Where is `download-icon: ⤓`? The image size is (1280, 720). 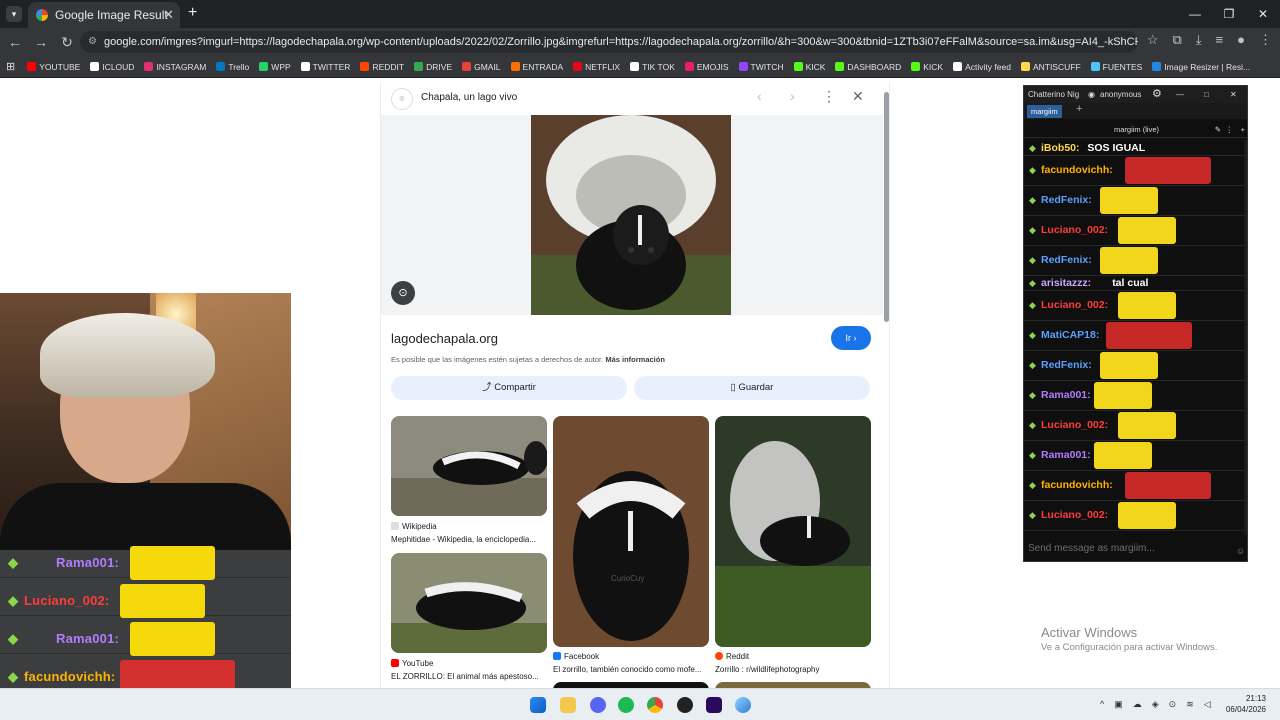
download-icon: ⤓ is located at coordinates (1199, 40).